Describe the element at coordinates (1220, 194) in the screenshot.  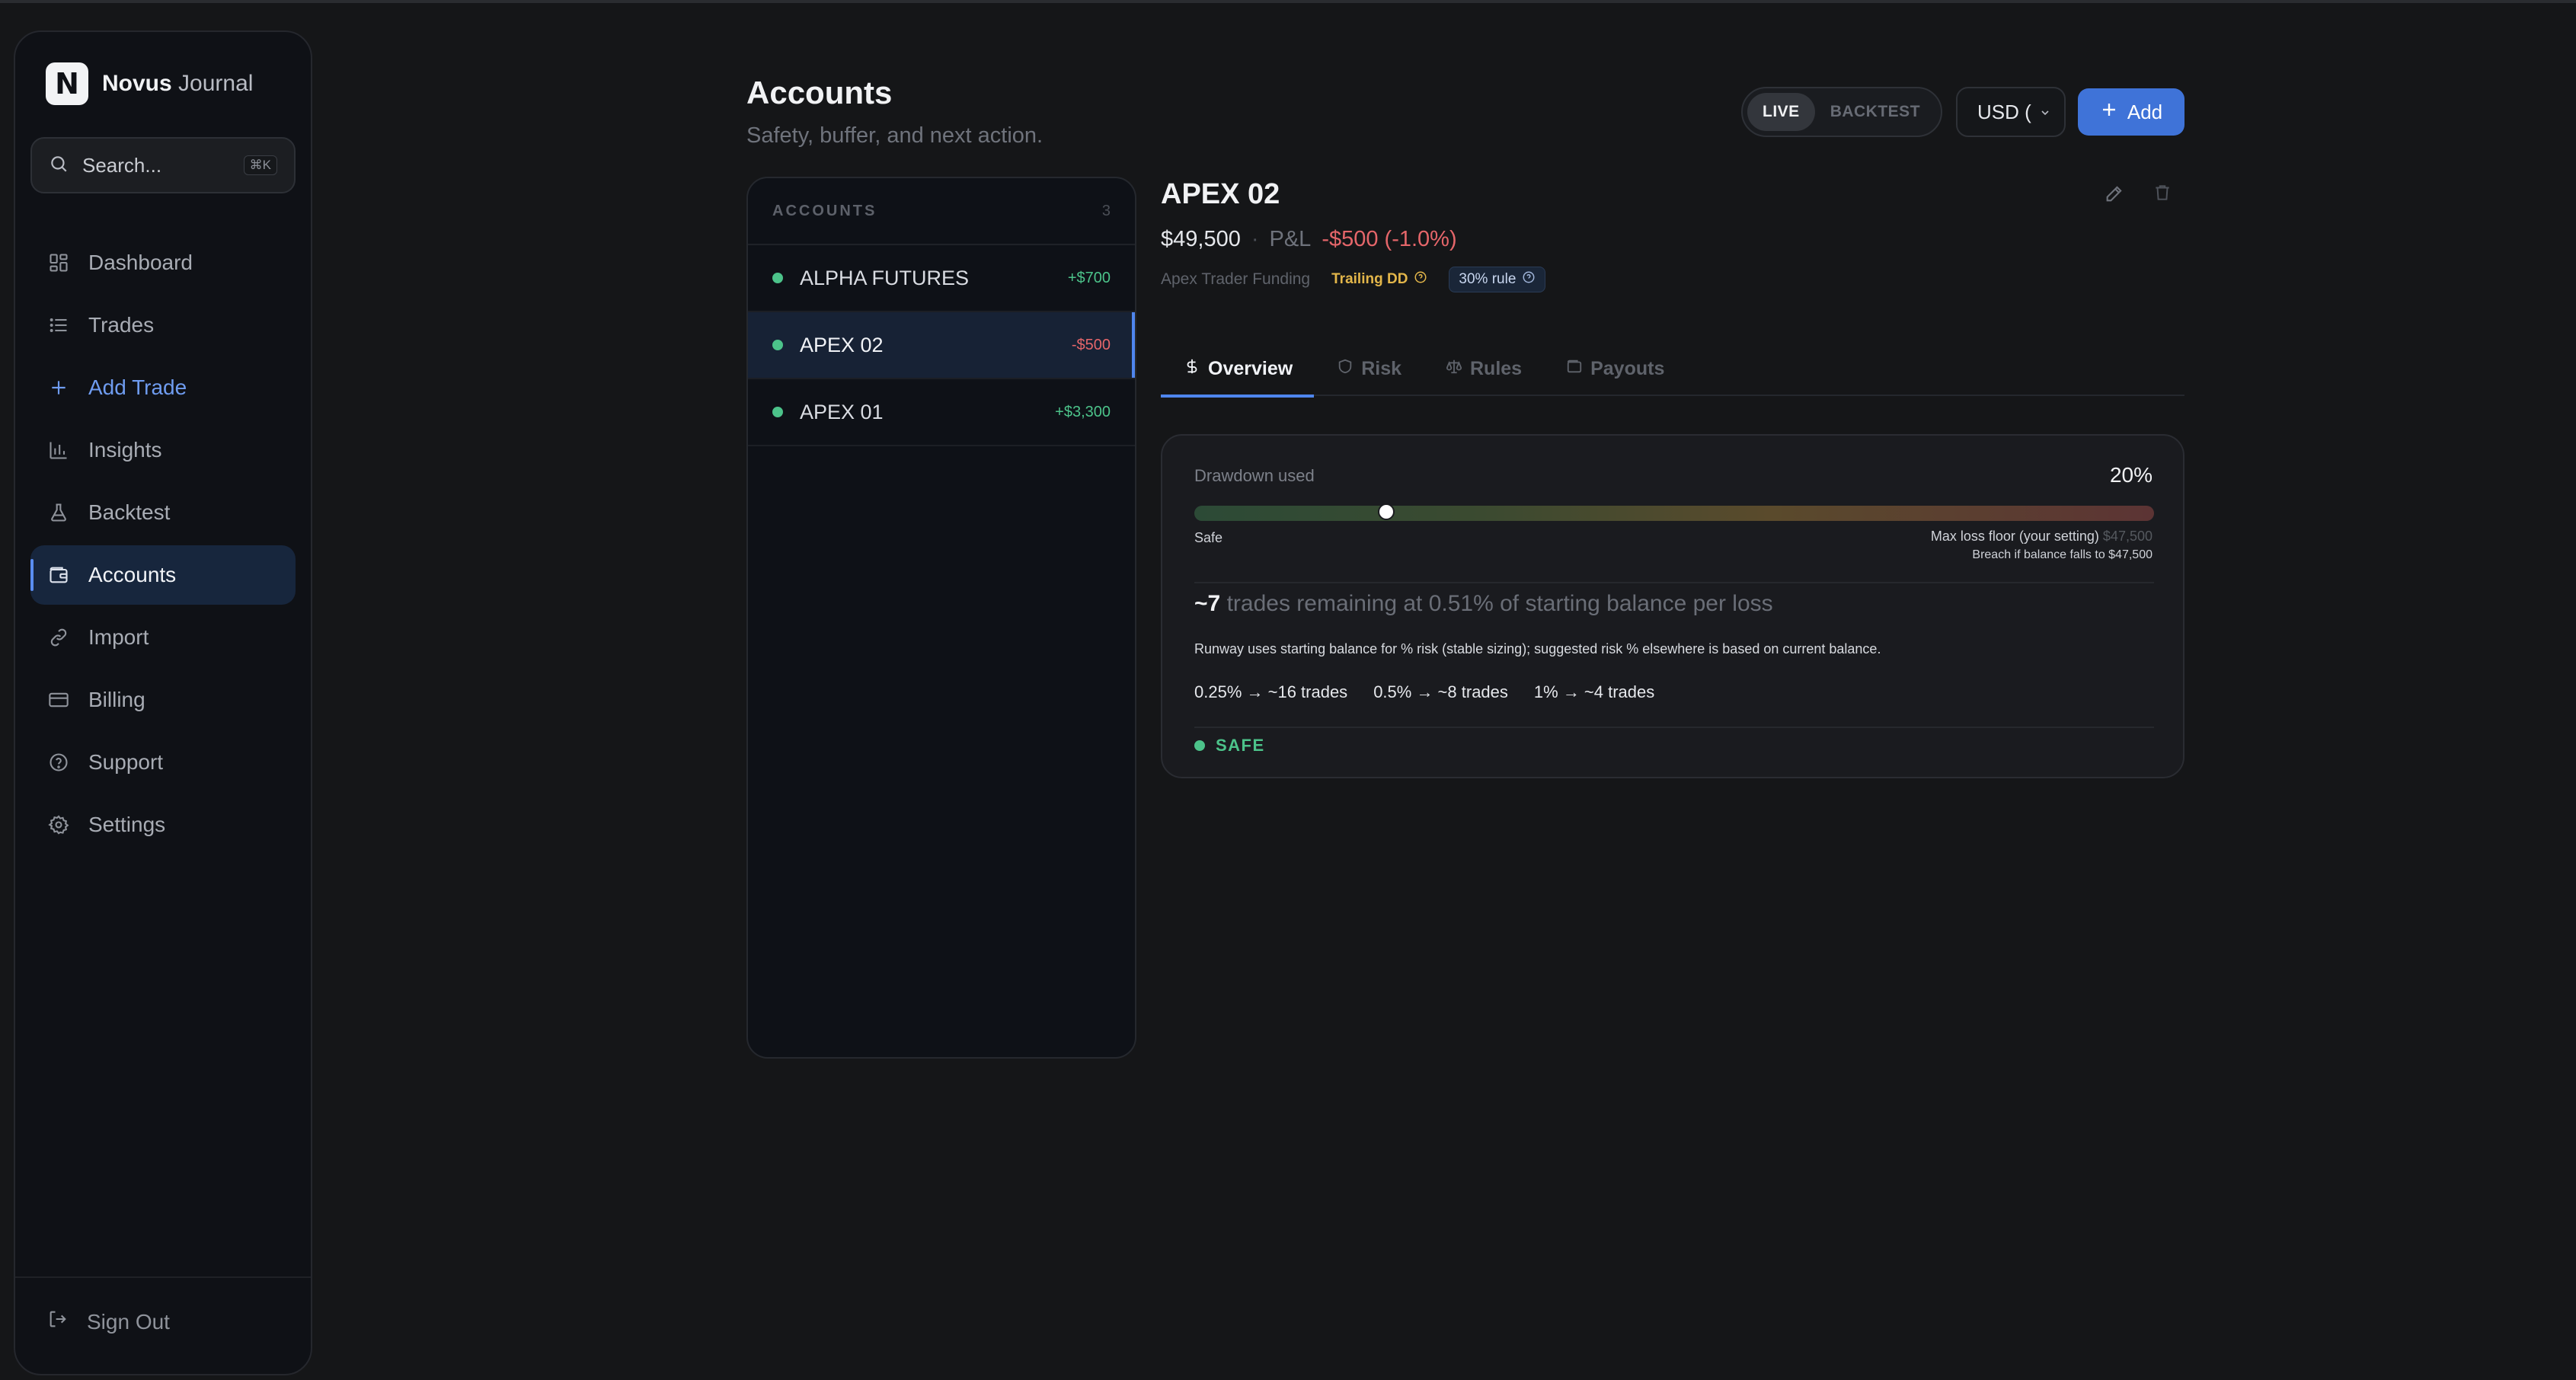
I see `account-title: APEX 02` at that location.